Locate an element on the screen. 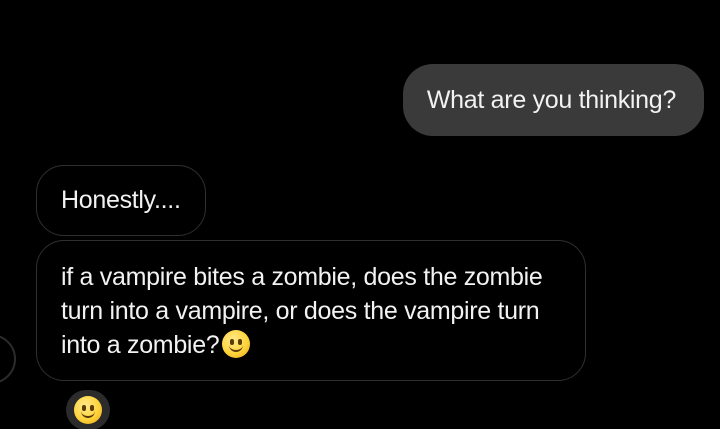 Image resolution: width=720 pixels, height=429 pixels. outgoing-message-bubble: What are you thinking? is located at coordinates (553, 100).